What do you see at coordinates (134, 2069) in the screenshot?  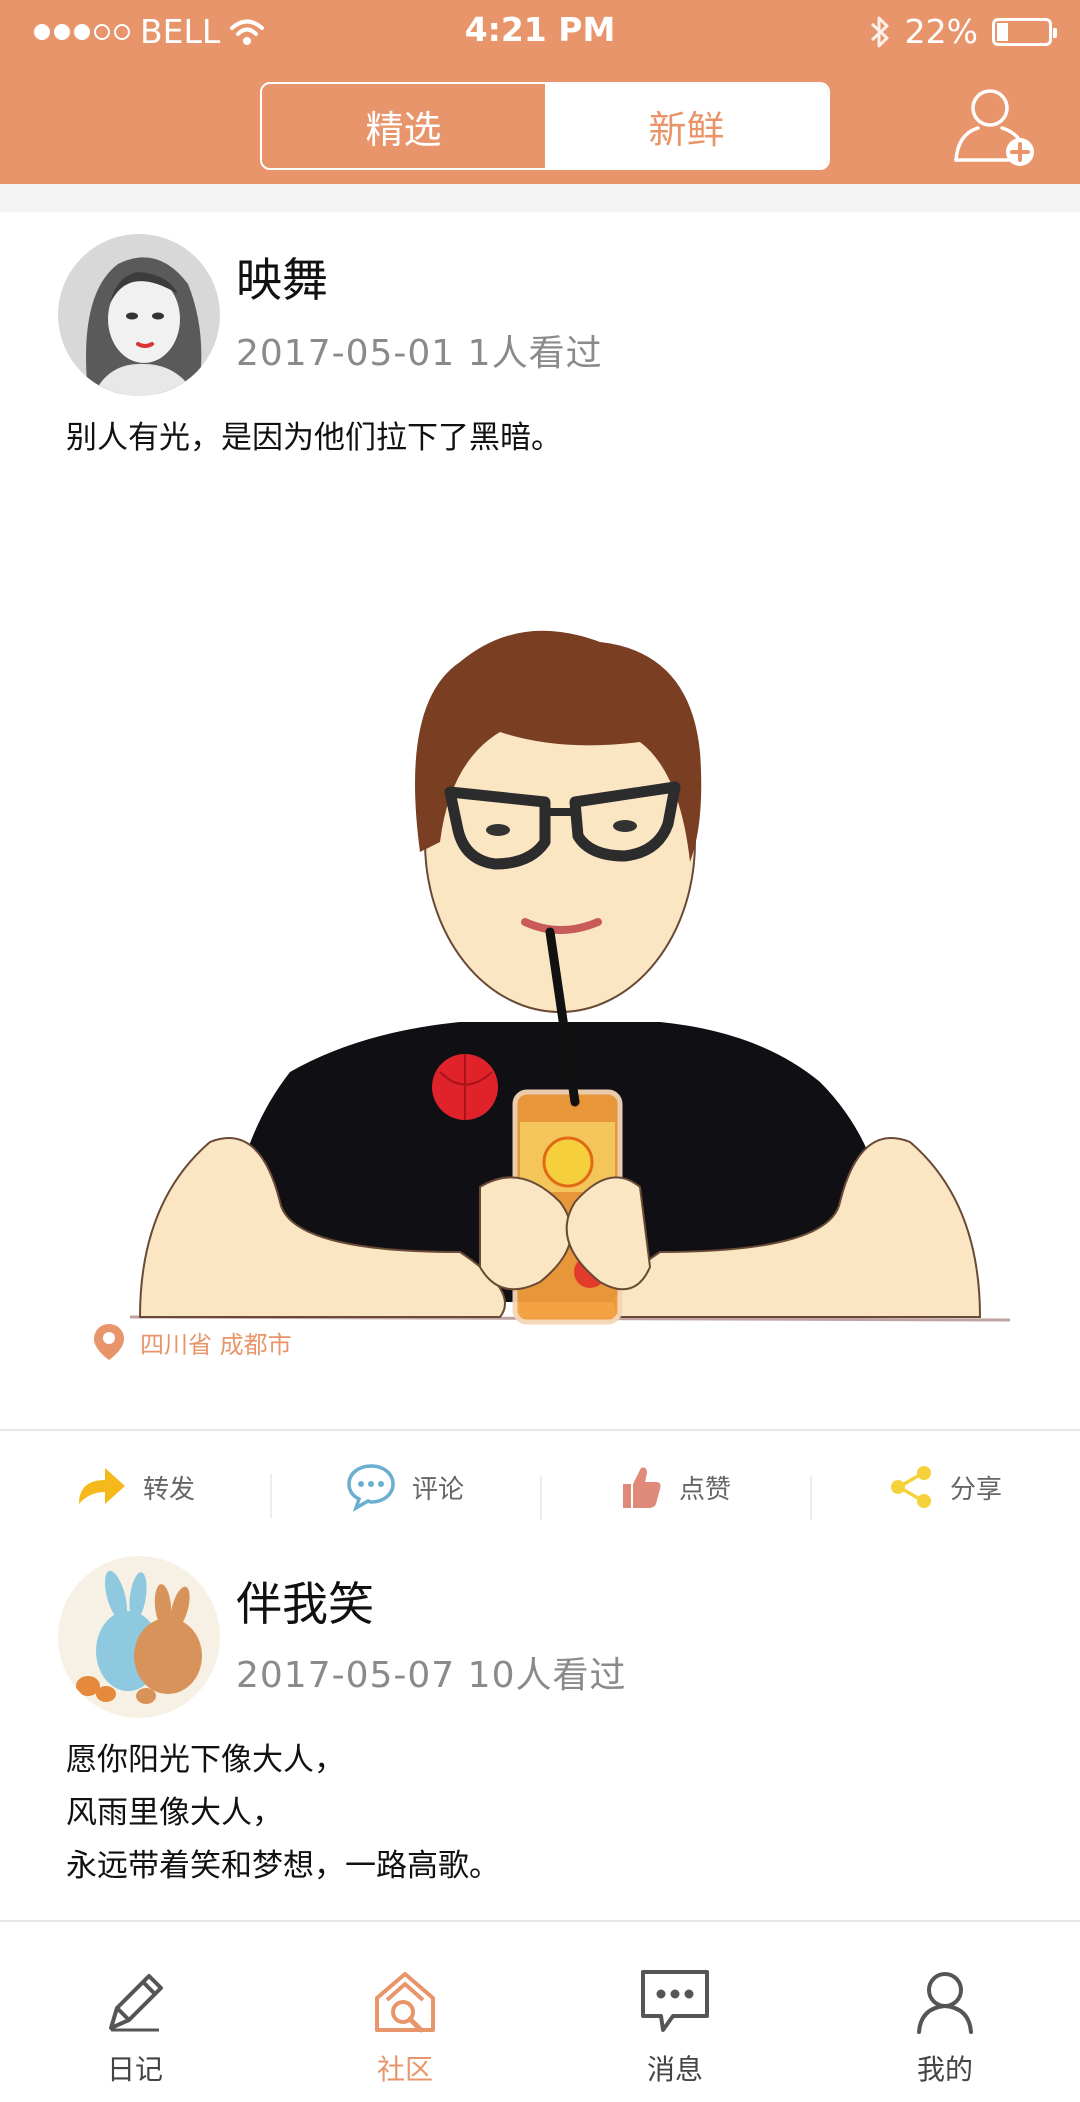 I see `tab-diary-label: 日记` at bounding box center [134, 2069].